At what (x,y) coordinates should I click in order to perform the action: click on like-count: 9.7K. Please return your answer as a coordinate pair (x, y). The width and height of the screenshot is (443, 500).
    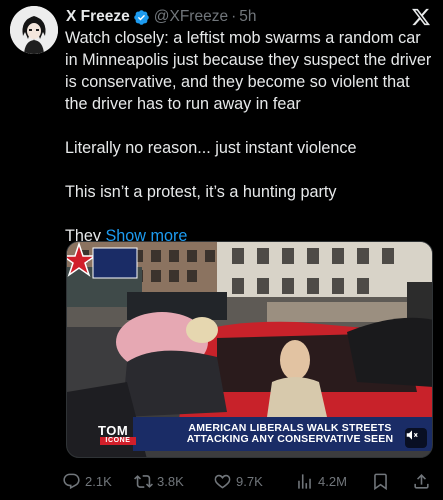
    Looking at the image, I should click on (249, 481).